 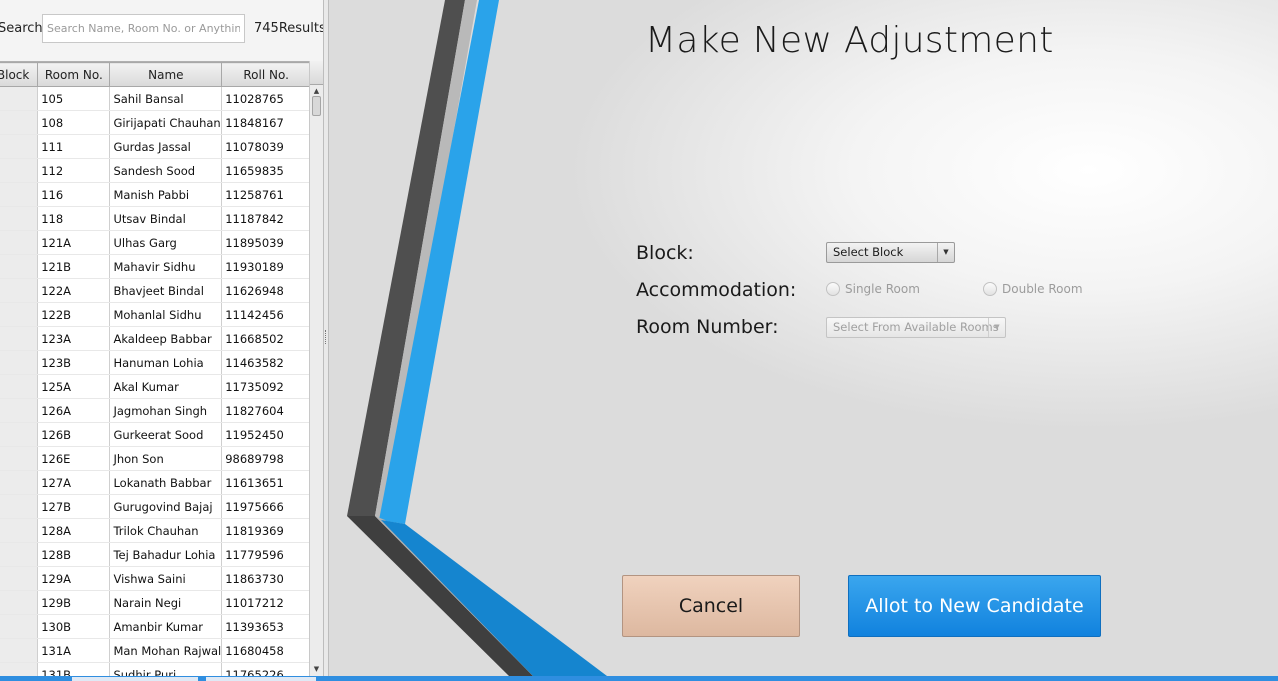 What do you see at coordinates (74, 74) in the screenshot?
I see `column-header-room: Room No.` at bounding box center [74, 74].